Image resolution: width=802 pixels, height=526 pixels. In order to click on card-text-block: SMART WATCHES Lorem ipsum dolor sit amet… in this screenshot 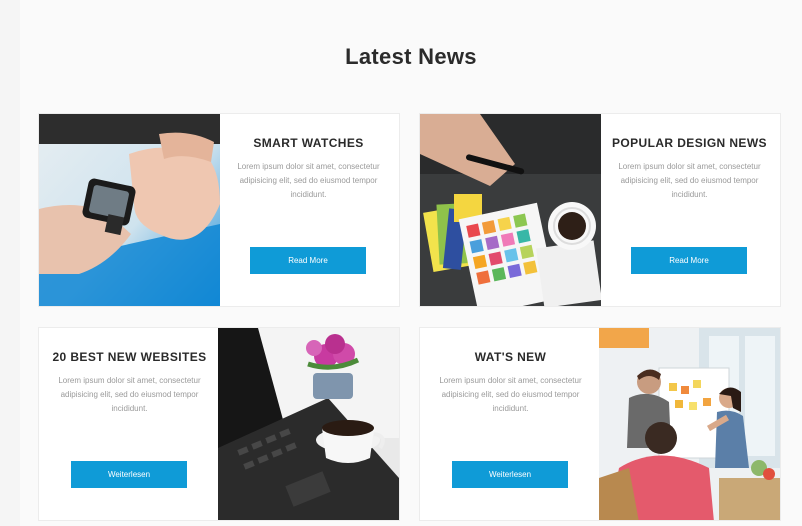, I will do `click(308, 210)`.